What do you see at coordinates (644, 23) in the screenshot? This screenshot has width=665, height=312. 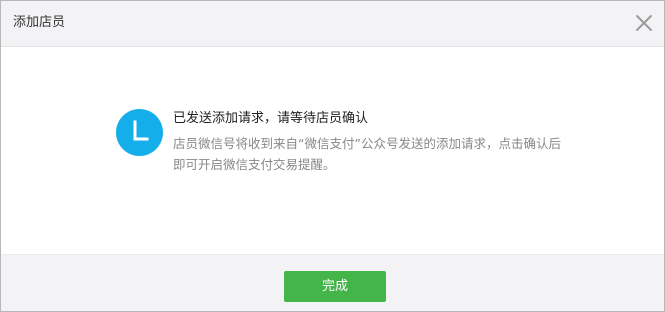 I see `close-icon` at bounding box center [644, 23].